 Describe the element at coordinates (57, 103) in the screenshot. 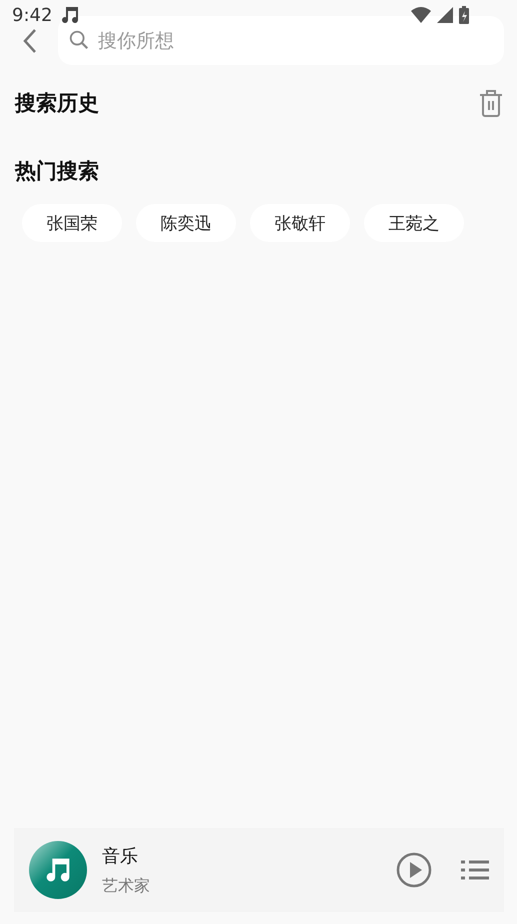

I see `section-title: 搜索历史` at that location.